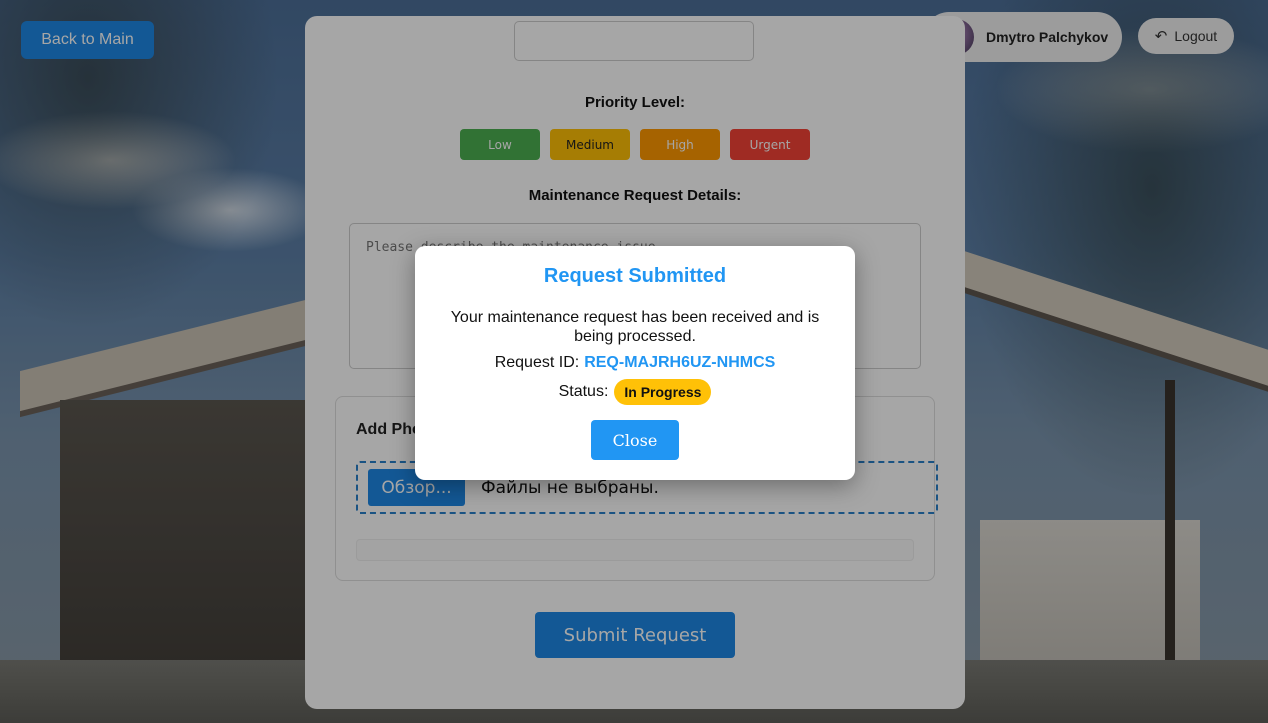  What do you see at coordinates (537, 362) in the screenshot?
I see `request-id-label: Request ID:` at bounding box center [537, 362].